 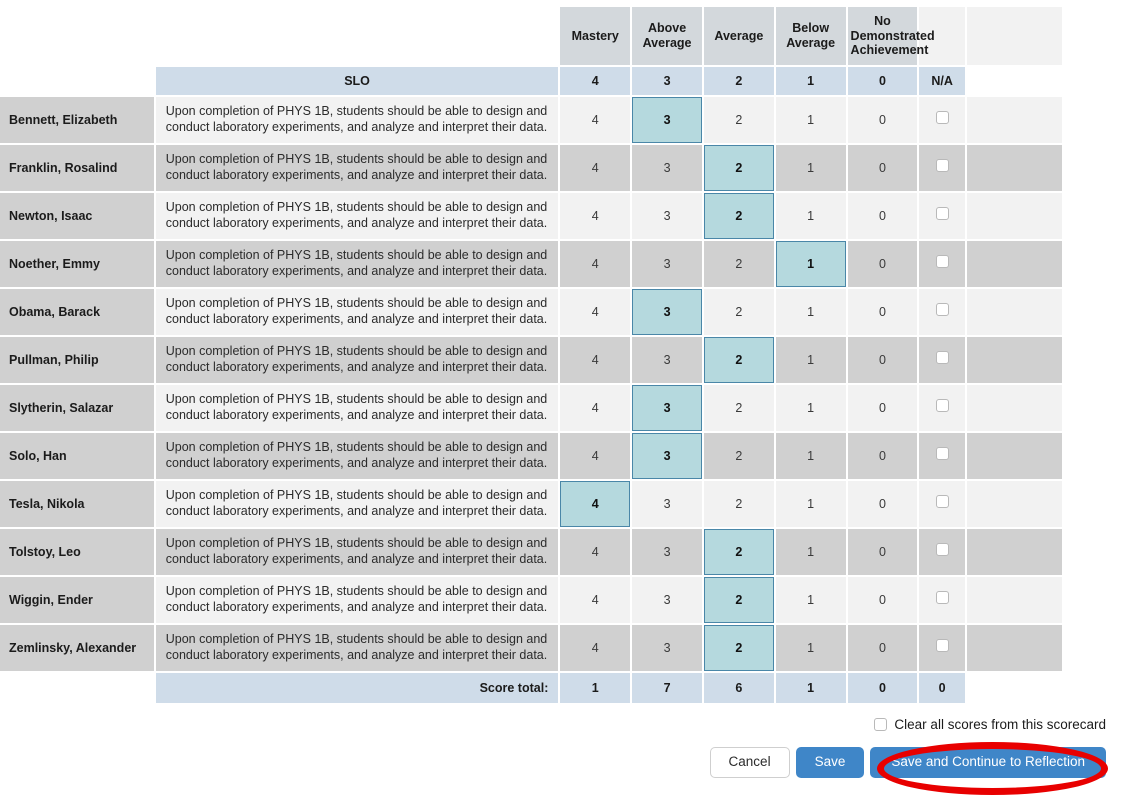 I want to click on totals-blank, so click(x=77, y=688).